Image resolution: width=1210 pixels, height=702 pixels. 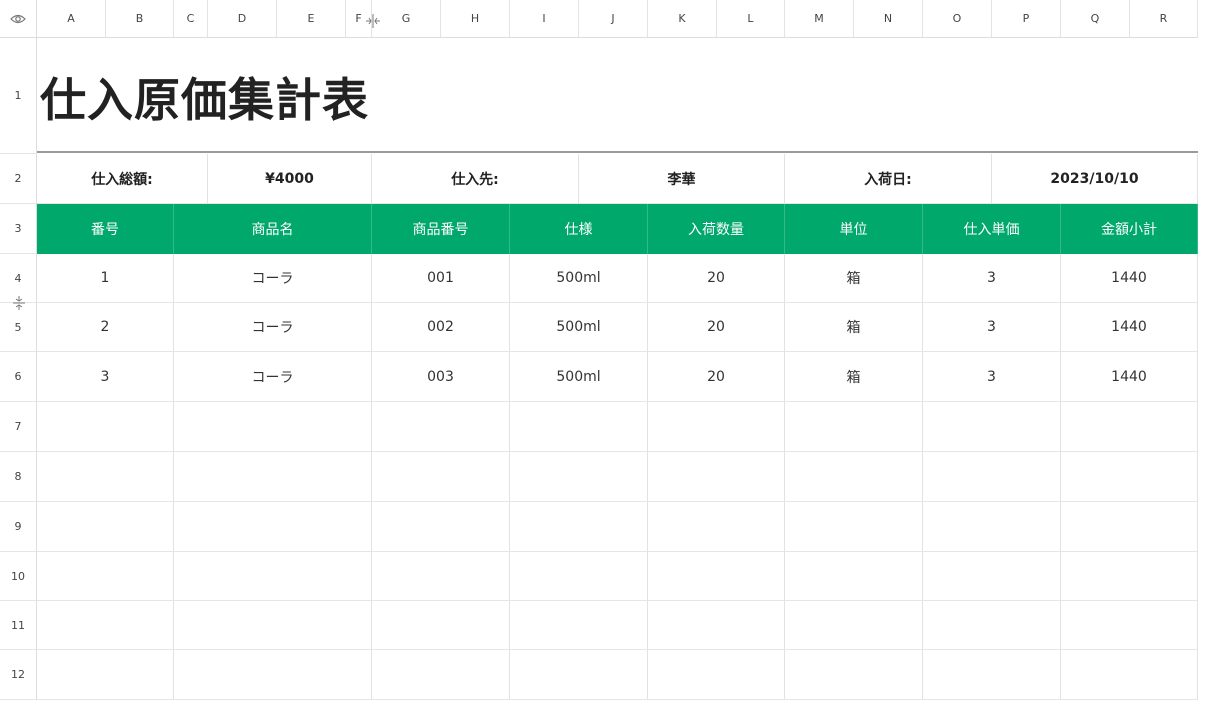 I want to click on column-header-l: L, so click(x=751, y=19).